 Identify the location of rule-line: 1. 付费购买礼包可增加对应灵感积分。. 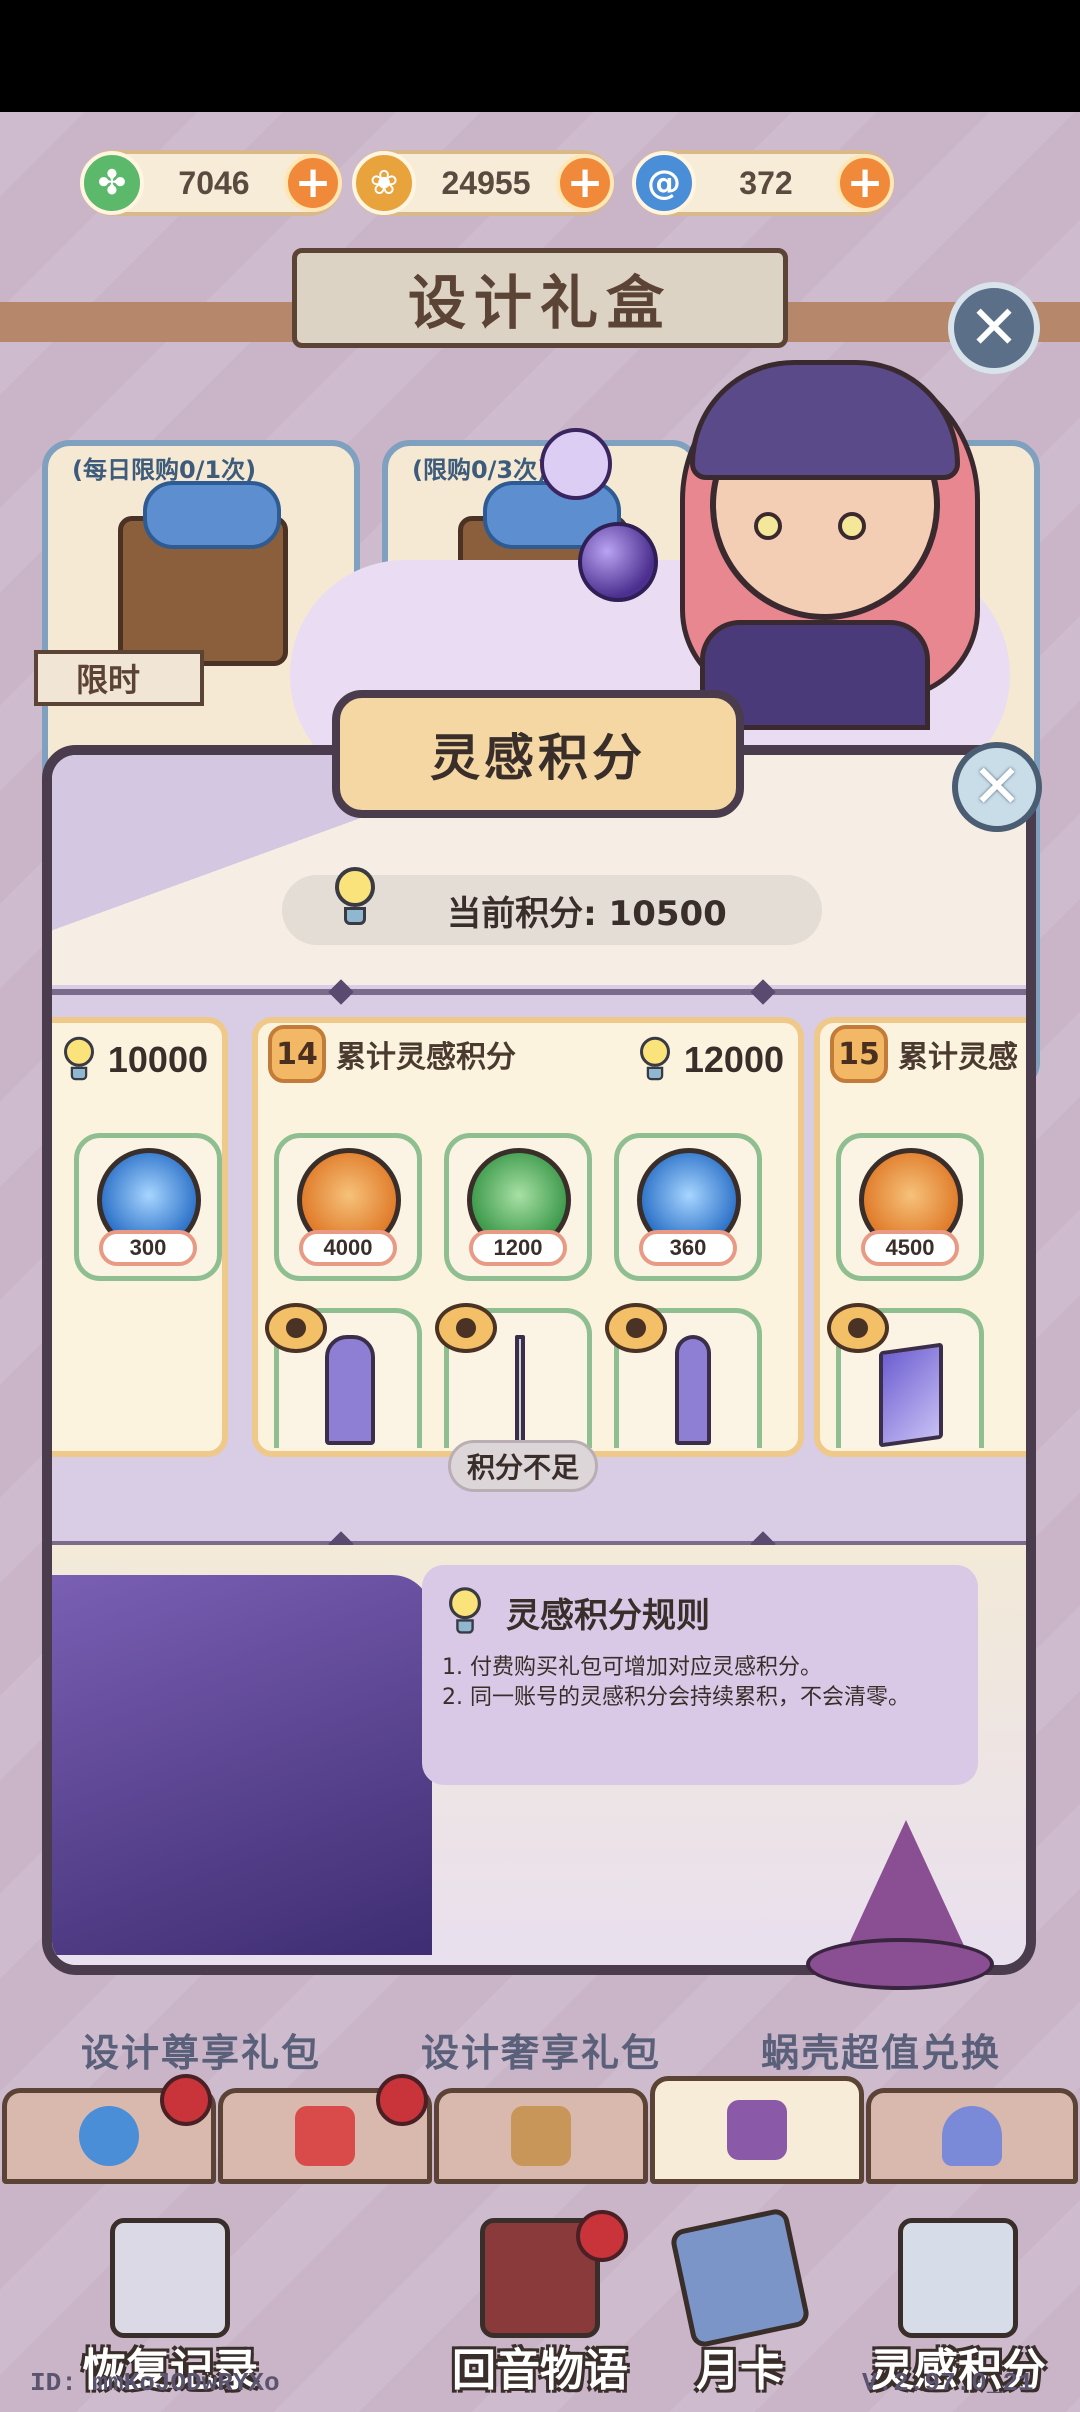
(632, 1667).